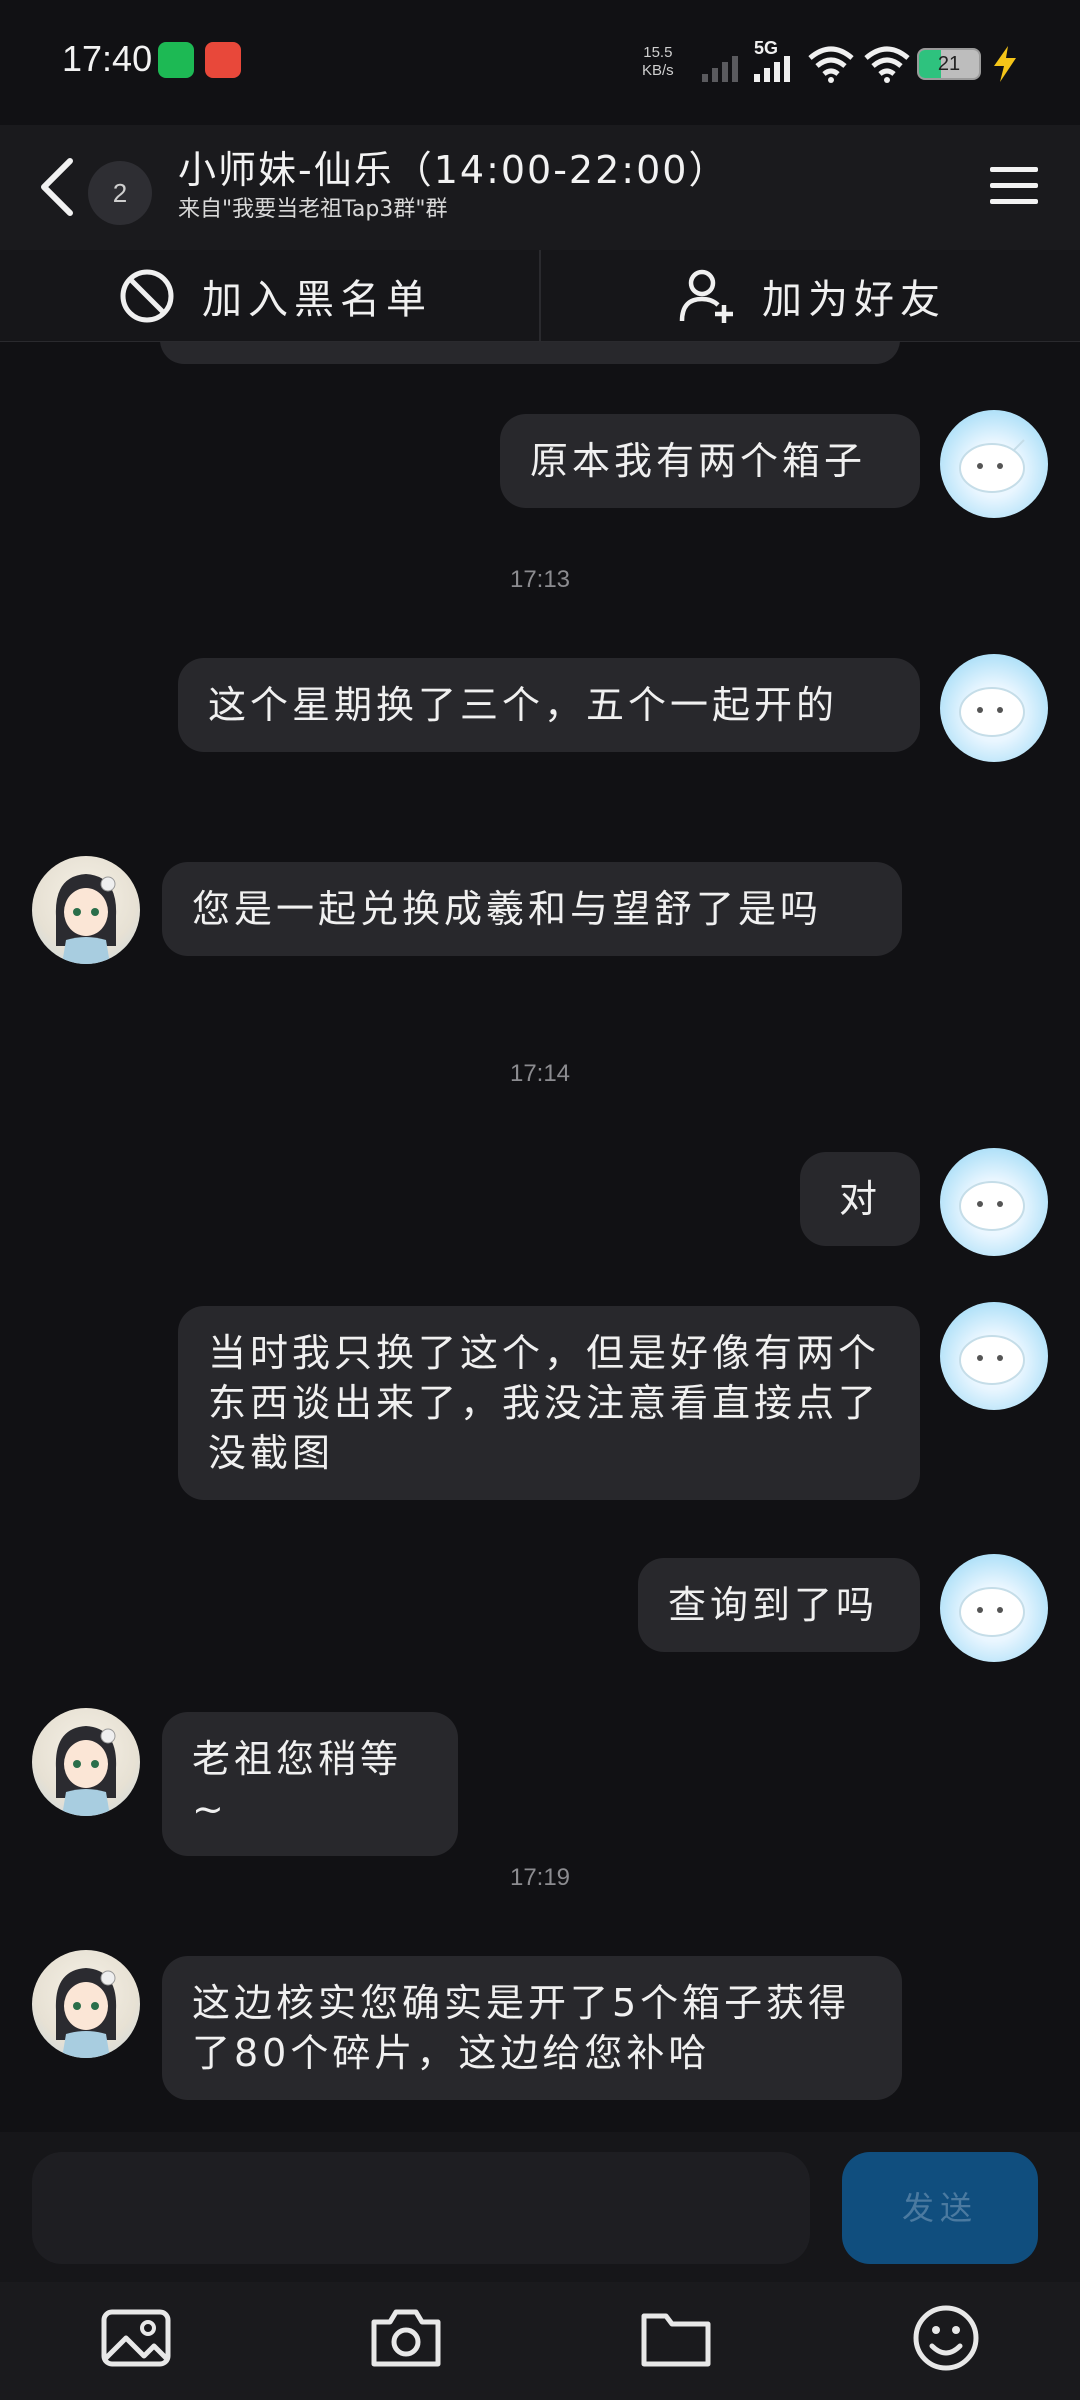 The height and width of the screenshot is (2400, 1080). I want to click on camera-icon, so click(406, 2338).